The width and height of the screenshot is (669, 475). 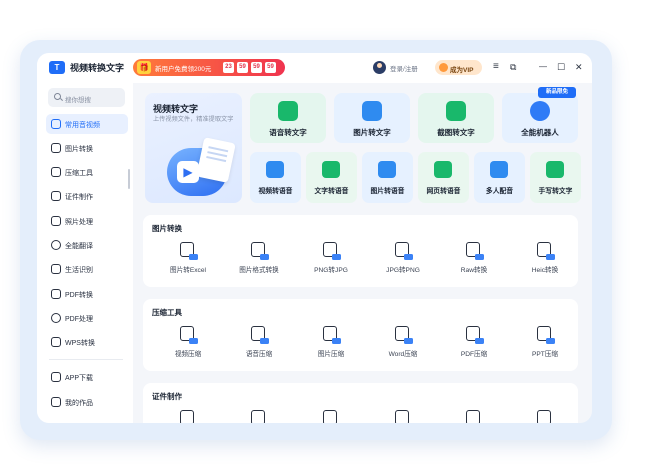 I want to click on tool-word-compress: Word压缩, so click(x=403, y=346).